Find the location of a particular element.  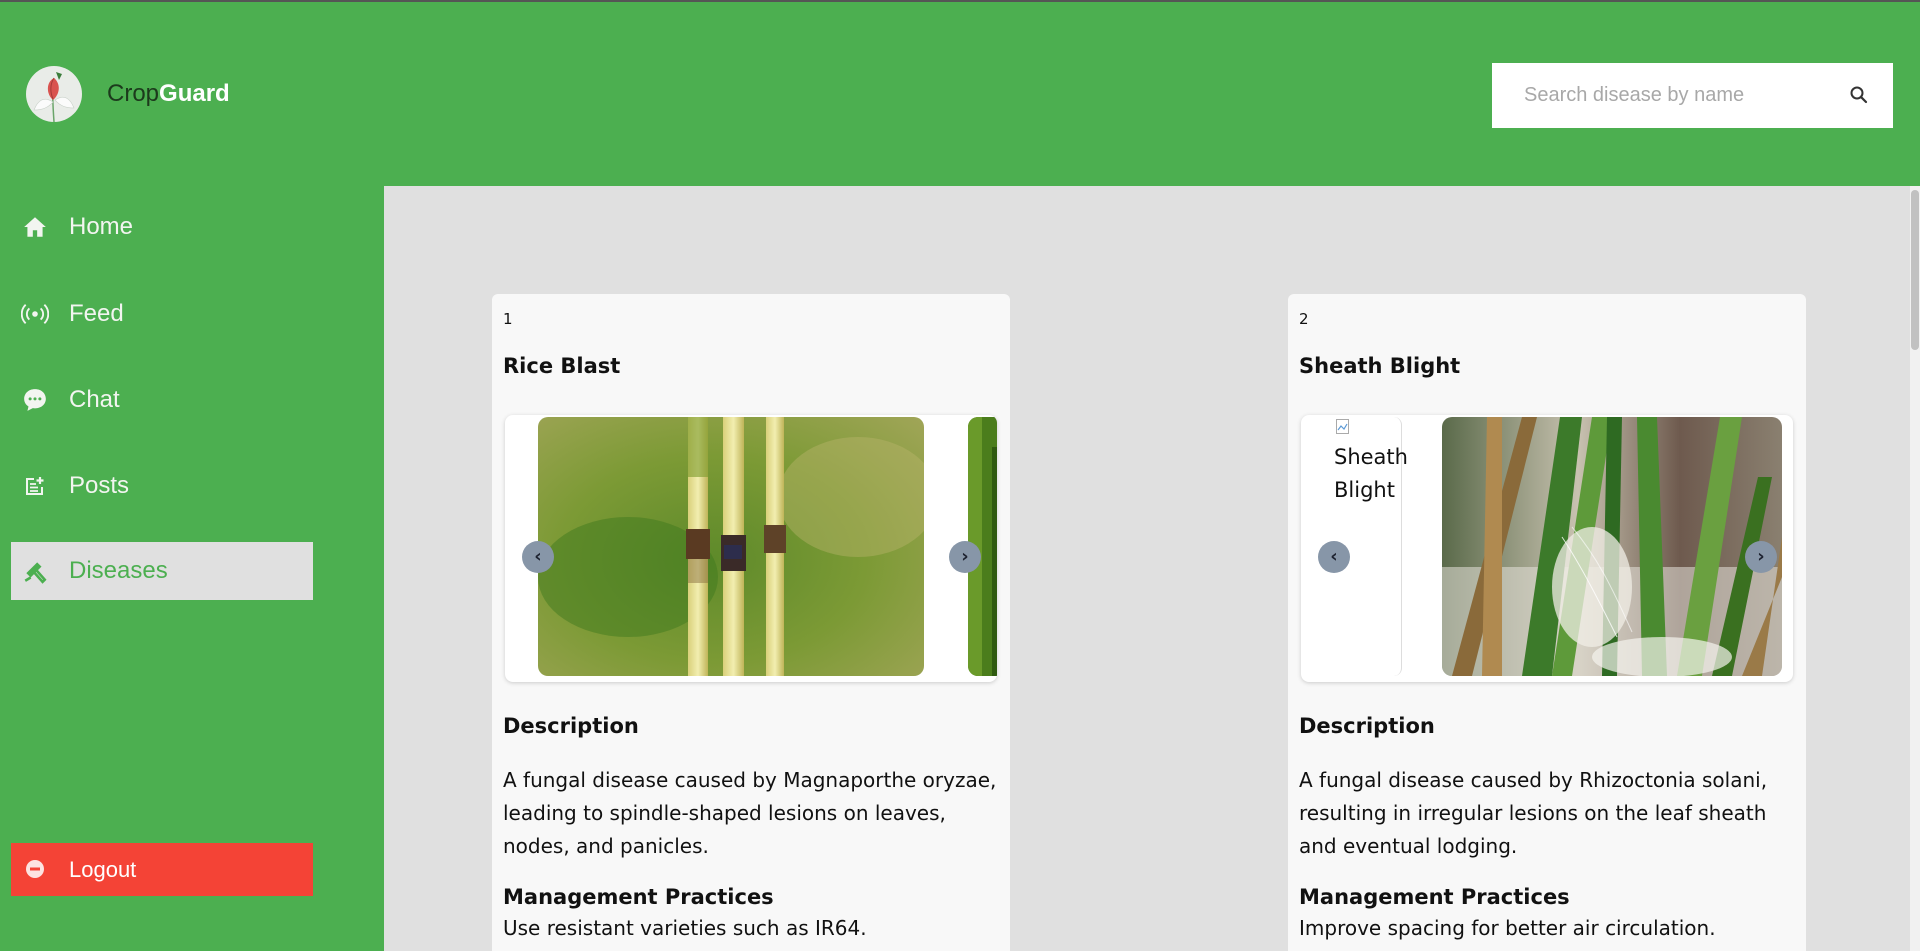

app-logo is located at coordinates (54, 94).